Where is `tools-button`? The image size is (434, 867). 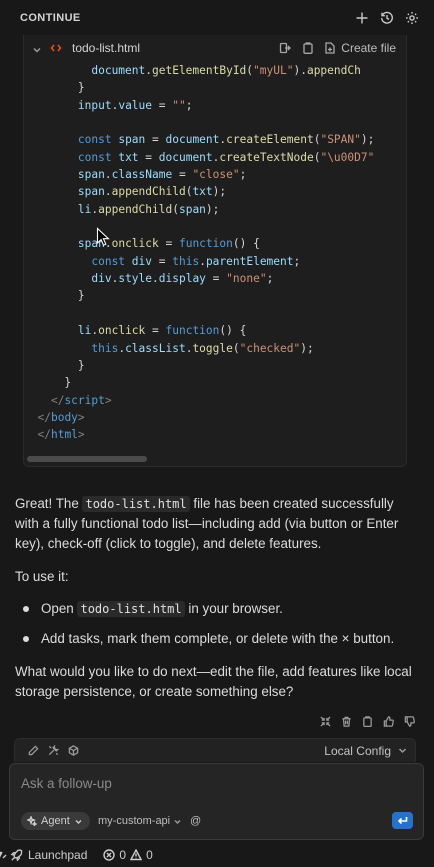 tools-button is located at coordinates (53, 751).